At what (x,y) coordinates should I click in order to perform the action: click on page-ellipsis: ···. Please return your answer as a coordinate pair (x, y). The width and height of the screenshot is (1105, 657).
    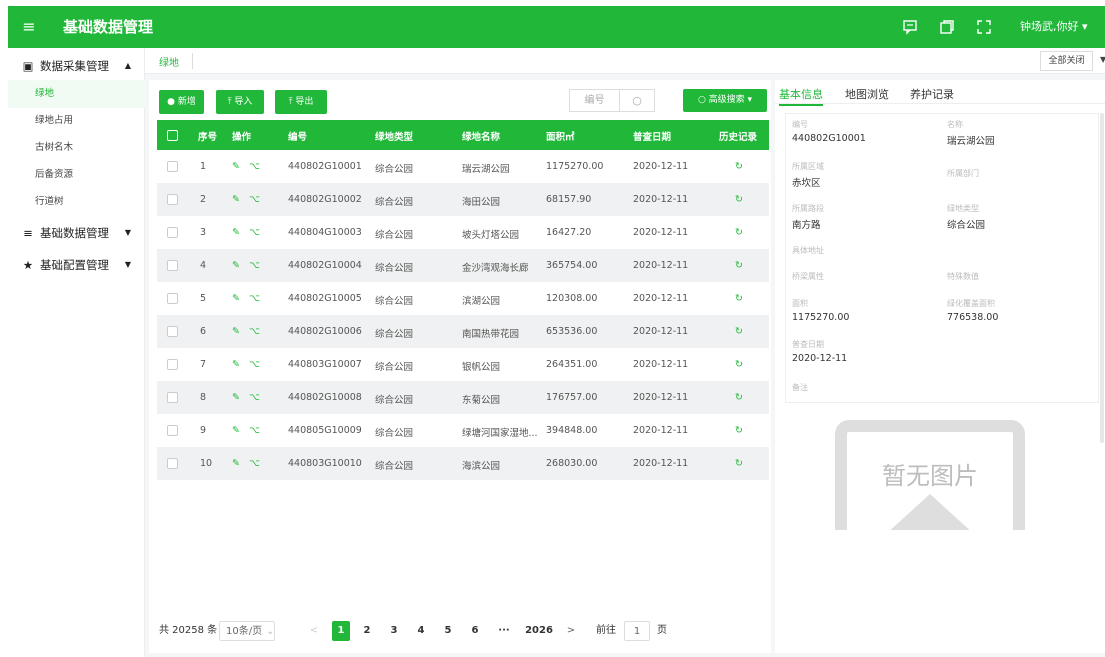
    Looking at the image, I should click on (504, 631).